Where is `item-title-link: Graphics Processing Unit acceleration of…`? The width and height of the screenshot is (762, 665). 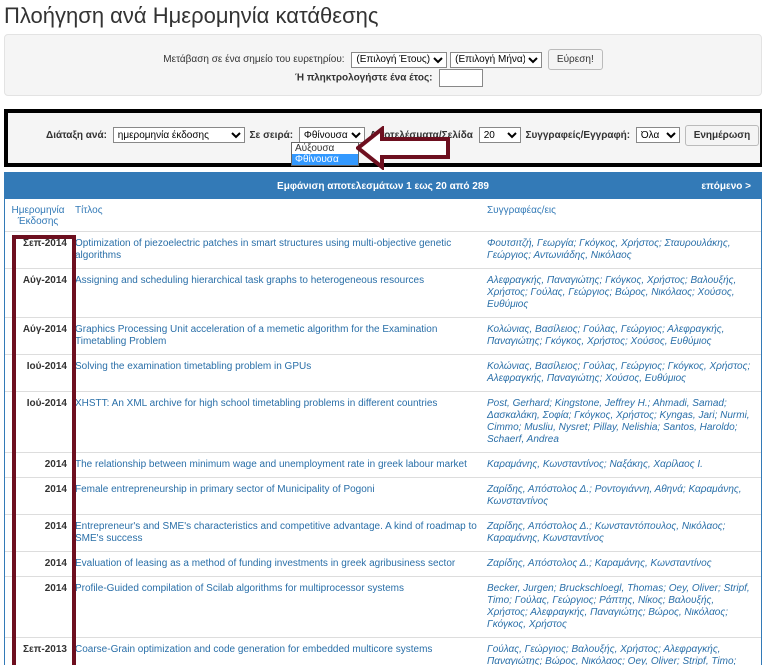
item-title-link: Graphics Processing Unit acceleration of… is located at coordinates (256, 335).